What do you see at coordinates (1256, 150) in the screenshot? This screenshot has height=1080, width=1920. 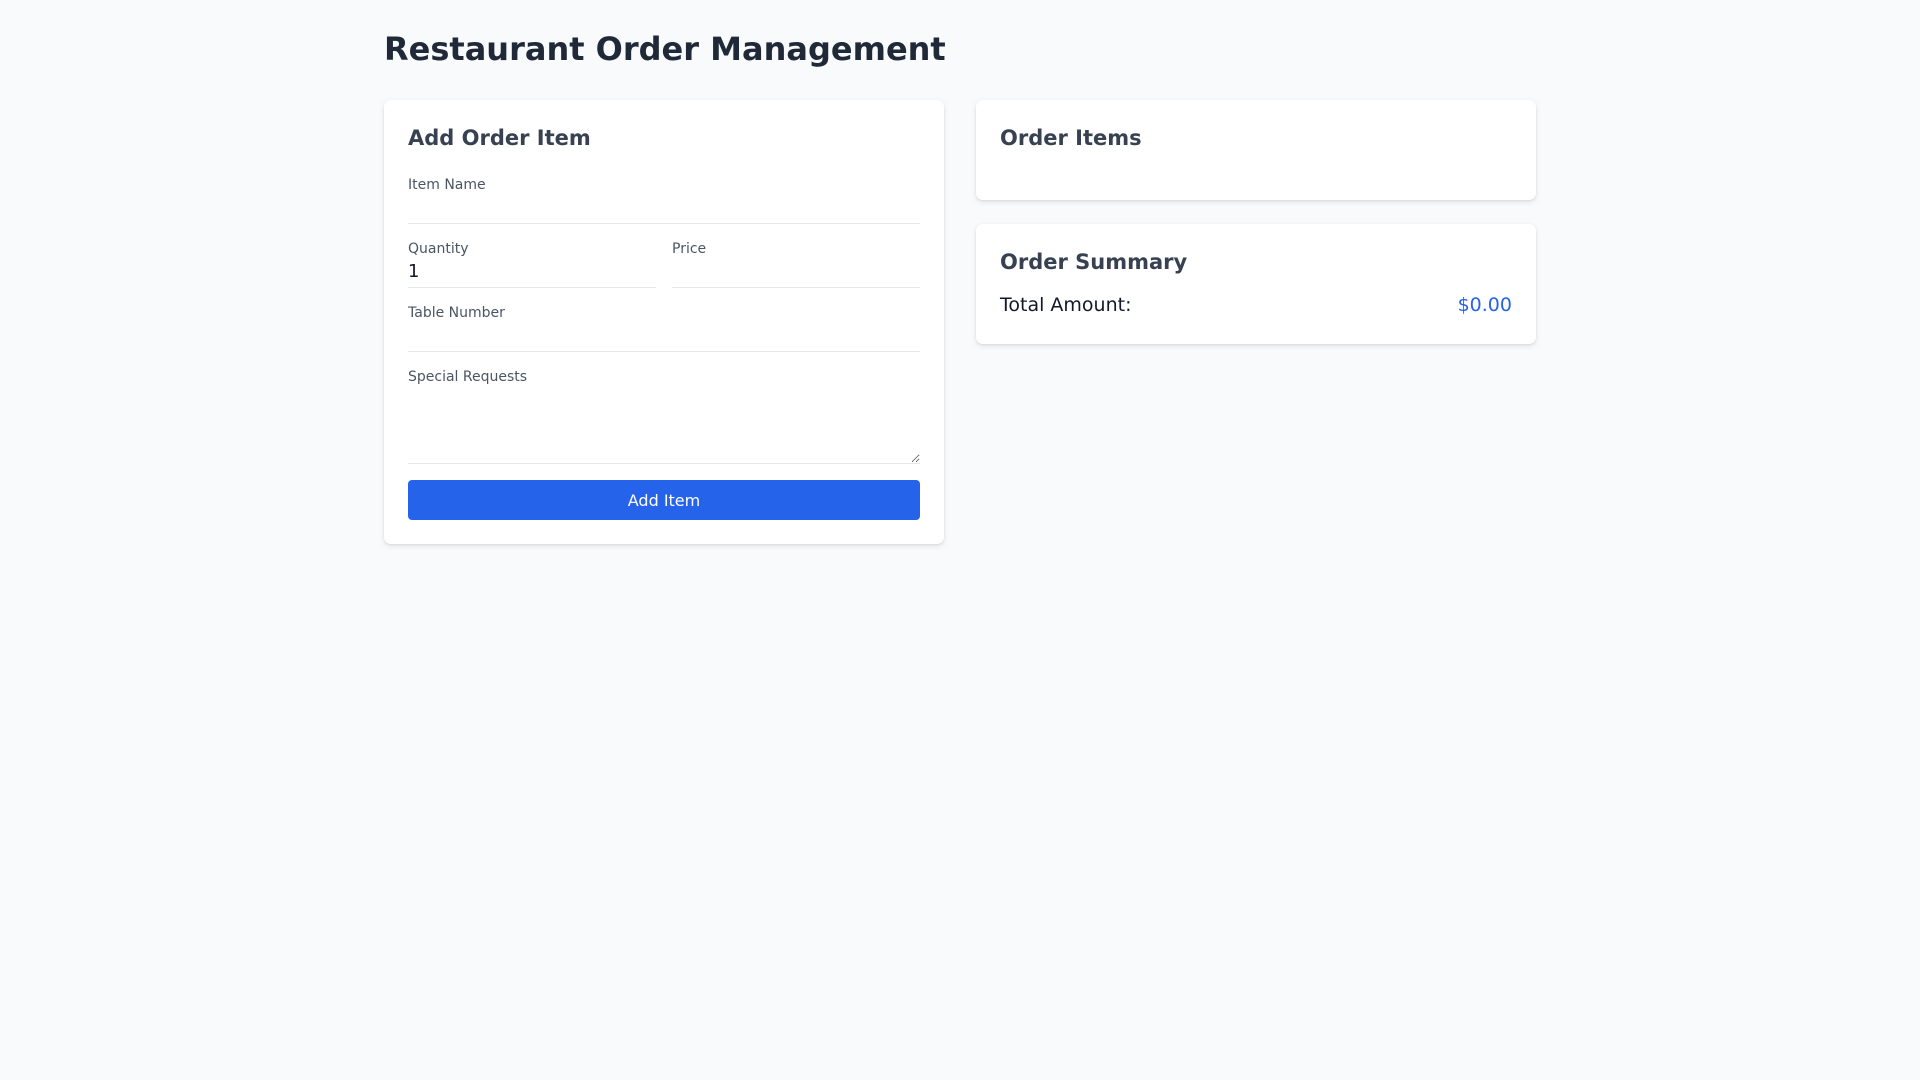 I see `order-items-card: Order Items` at bounding box center [1256, 150].